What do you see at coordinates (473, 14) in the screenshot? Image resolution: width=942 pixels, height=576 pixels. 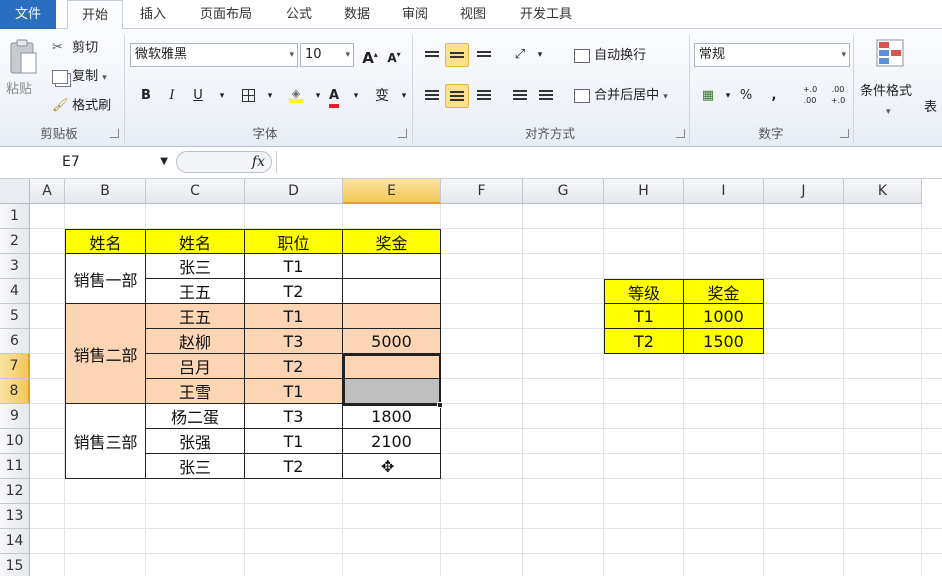 I see `tab-view: 视图` at bounding box center [473, 14].